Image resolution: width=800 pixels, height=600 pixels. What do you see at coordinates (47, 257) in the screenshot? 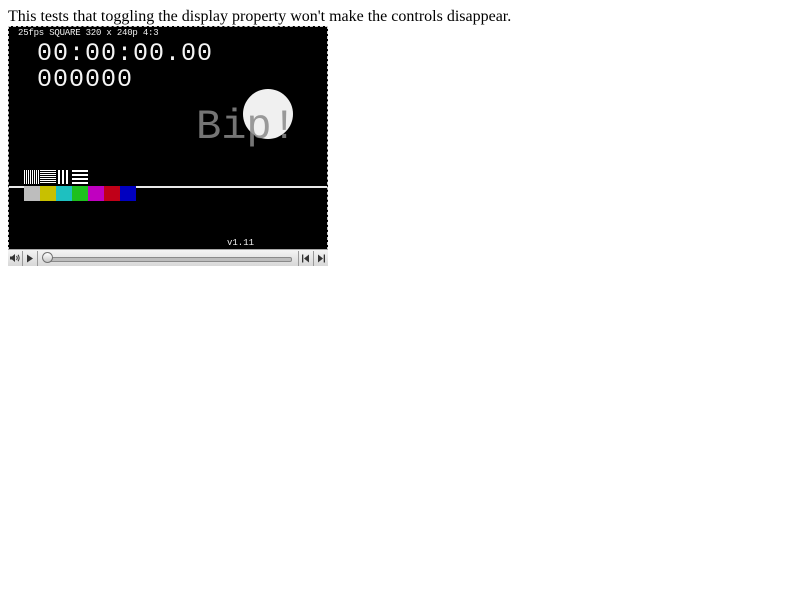
I see `timeline-thumb` at bounding box center [47, 257].